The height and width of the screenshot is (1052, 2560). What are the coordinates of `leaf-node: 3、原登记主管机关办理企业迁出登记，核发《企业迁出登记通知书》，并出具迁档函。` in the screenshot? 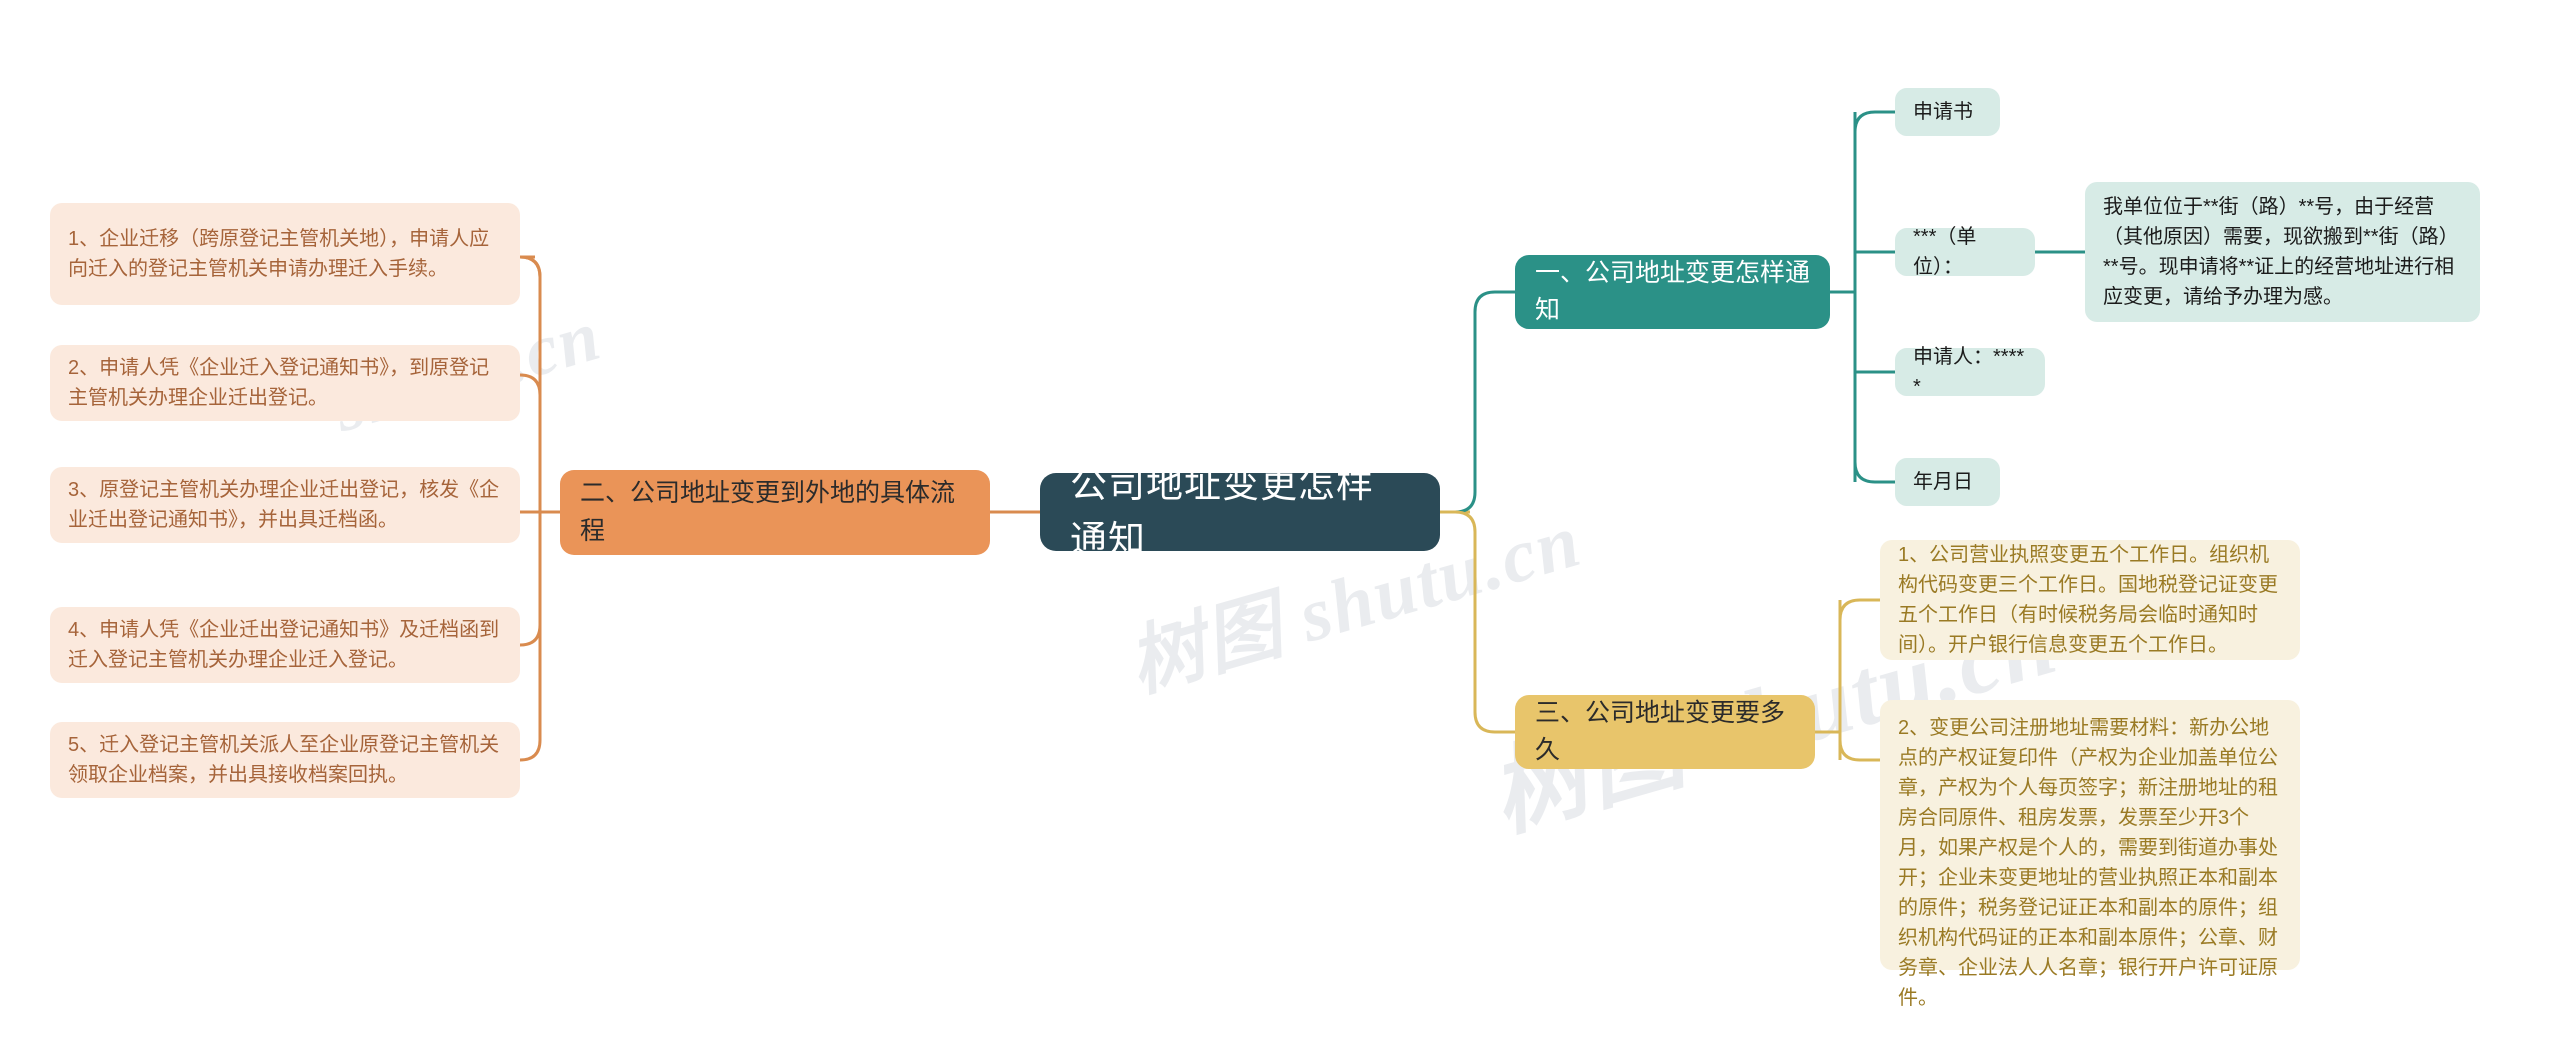 It's located at (285, 505).